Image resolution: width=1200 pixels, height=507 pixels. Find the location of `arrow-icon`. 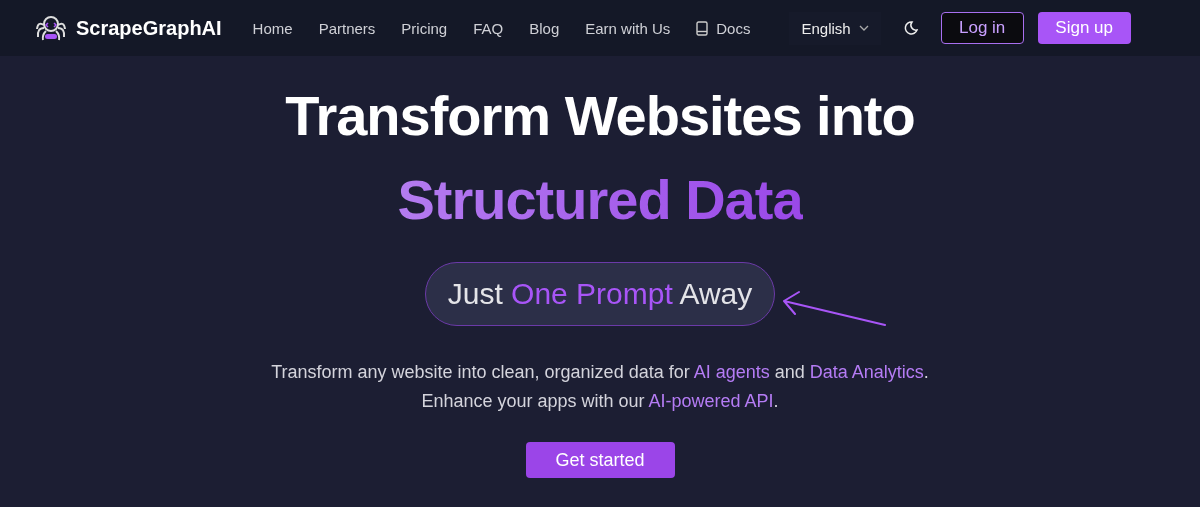

arrow-icon is located at coordinates (834, 308).